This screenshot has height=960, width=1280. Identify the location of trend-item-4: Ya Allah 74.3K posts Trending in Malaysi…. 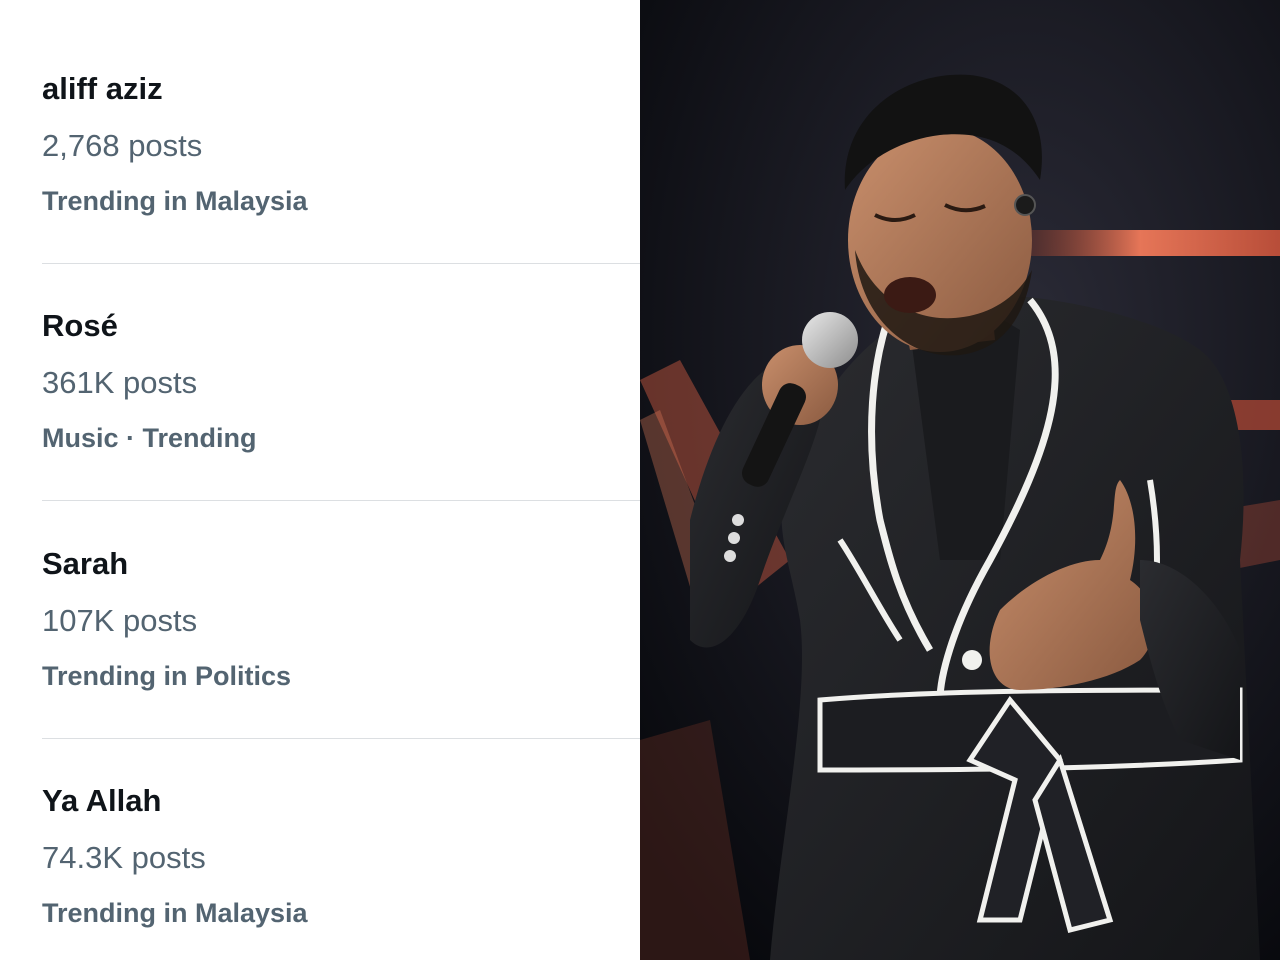
(341, 831).